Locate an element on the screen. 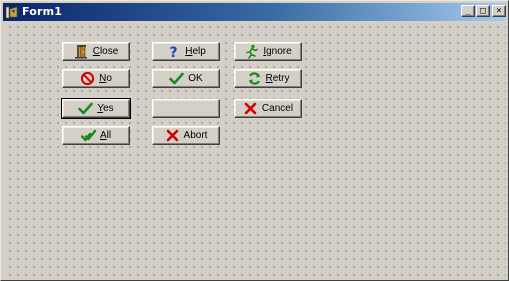 This screenshot has height=281, width=509. refresh-arrows-icon is located at coordinates (254, 78).